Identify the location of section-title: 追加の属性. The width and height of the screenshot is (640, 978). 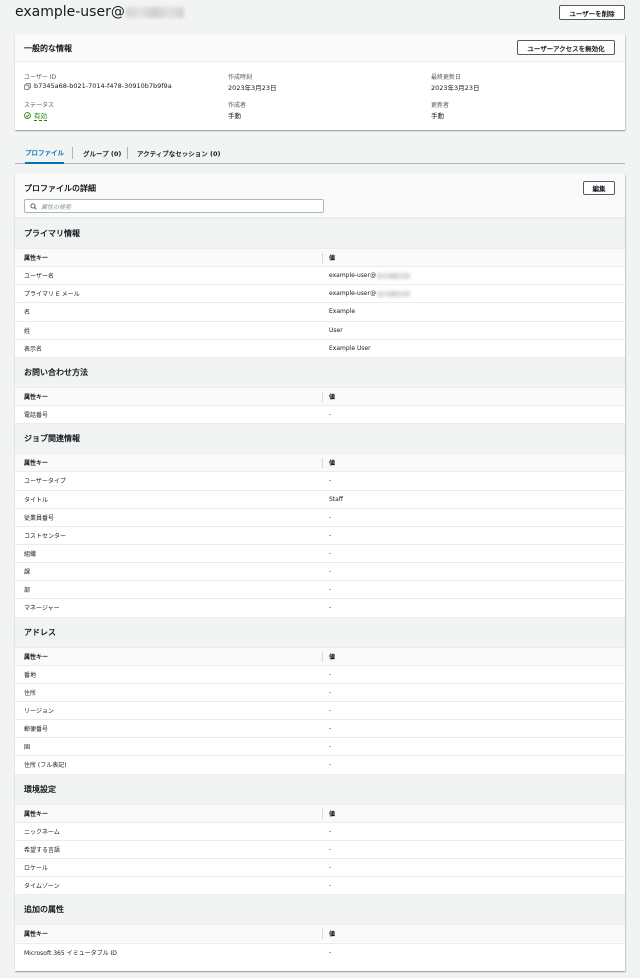
(44, 910).